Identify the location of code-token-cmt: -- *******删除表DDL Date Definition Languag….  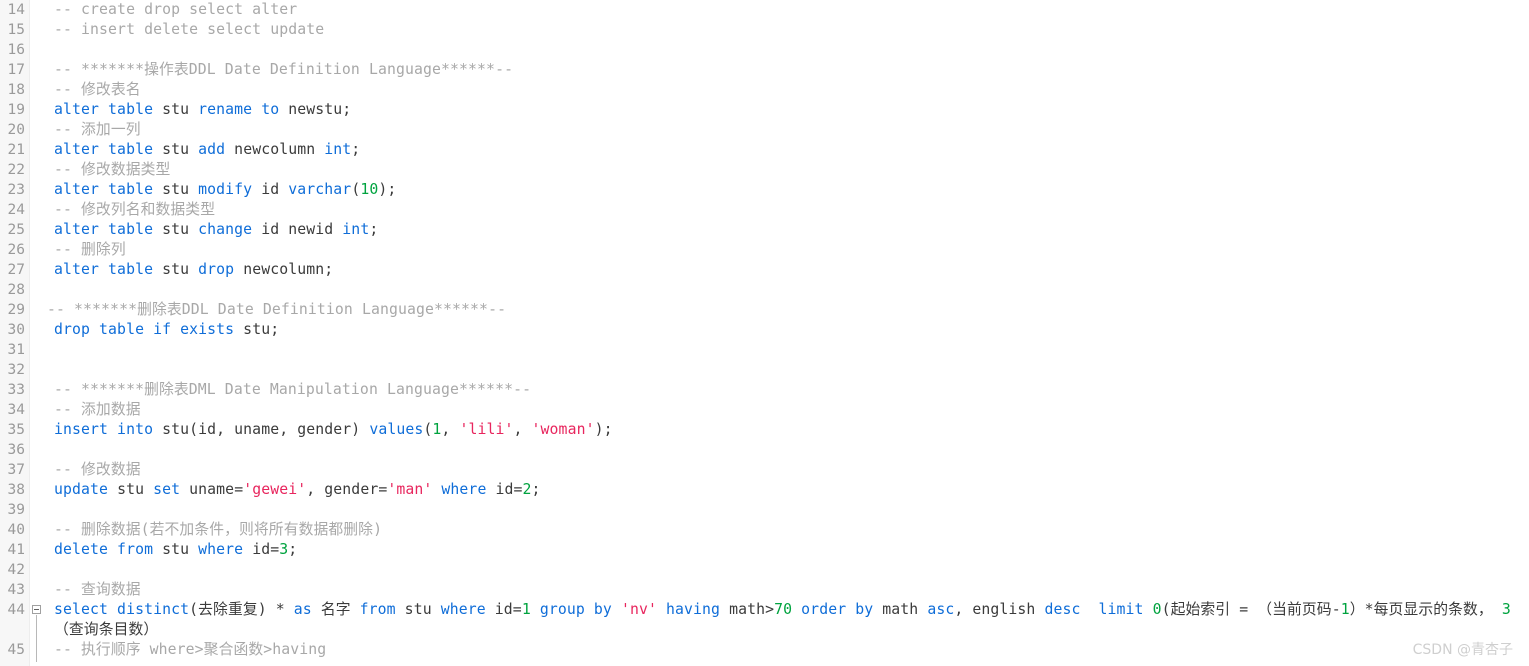
(277, 309).